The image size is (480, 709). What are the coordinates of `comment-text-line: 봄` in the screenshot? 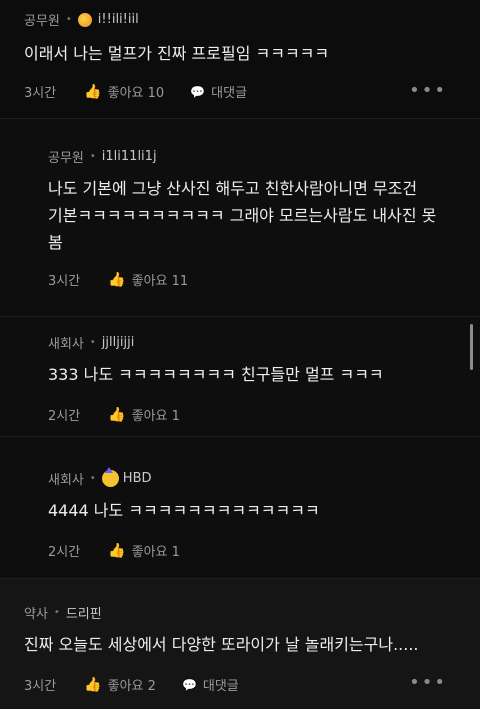 It's located at (55, 242).